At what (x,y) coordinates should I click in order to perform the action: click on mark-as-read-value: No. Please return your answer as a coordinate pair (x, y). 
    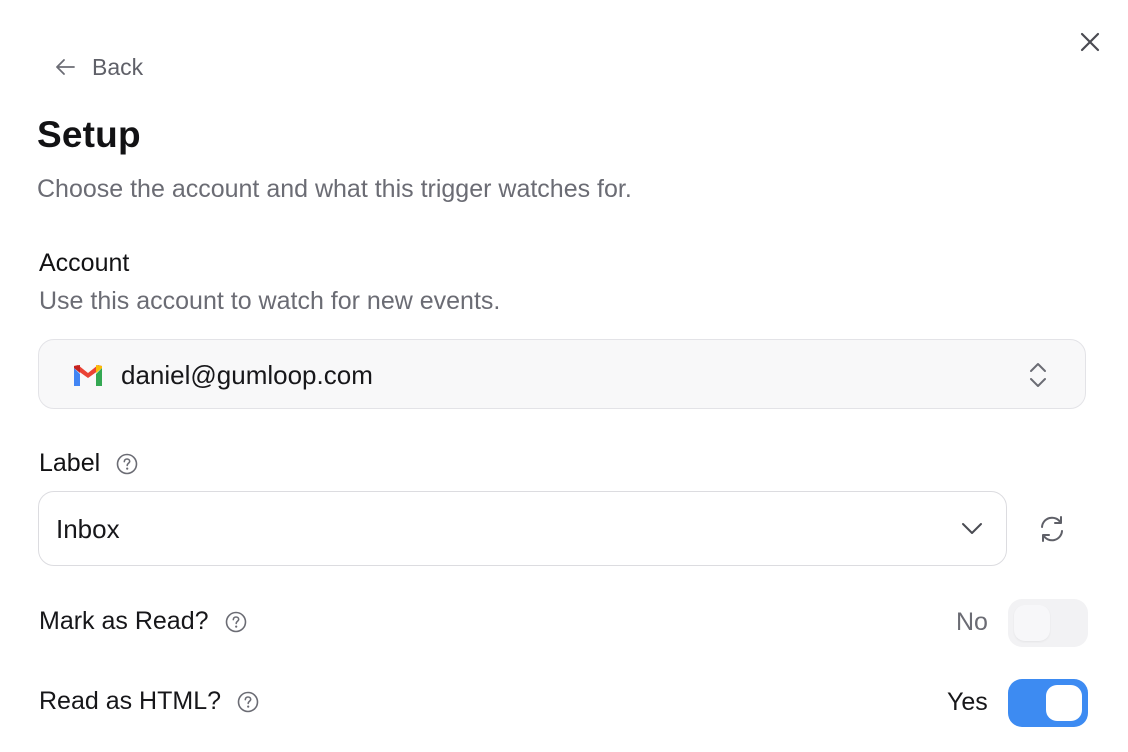
    Looking at the image, I should click on (972, 622).